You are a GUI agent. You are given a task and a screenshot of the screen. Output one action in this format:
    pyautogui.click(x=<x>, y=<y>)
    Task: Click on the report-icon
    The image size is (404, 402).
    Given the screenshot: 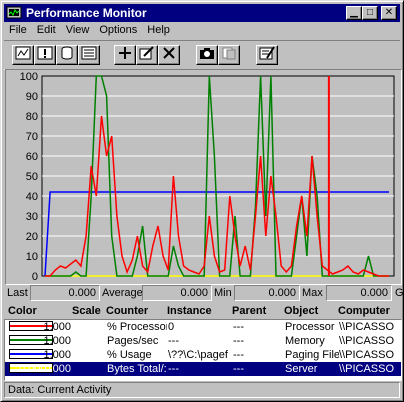 What is the action you would take?
    pyautogui.click(x=89, y=53)
    